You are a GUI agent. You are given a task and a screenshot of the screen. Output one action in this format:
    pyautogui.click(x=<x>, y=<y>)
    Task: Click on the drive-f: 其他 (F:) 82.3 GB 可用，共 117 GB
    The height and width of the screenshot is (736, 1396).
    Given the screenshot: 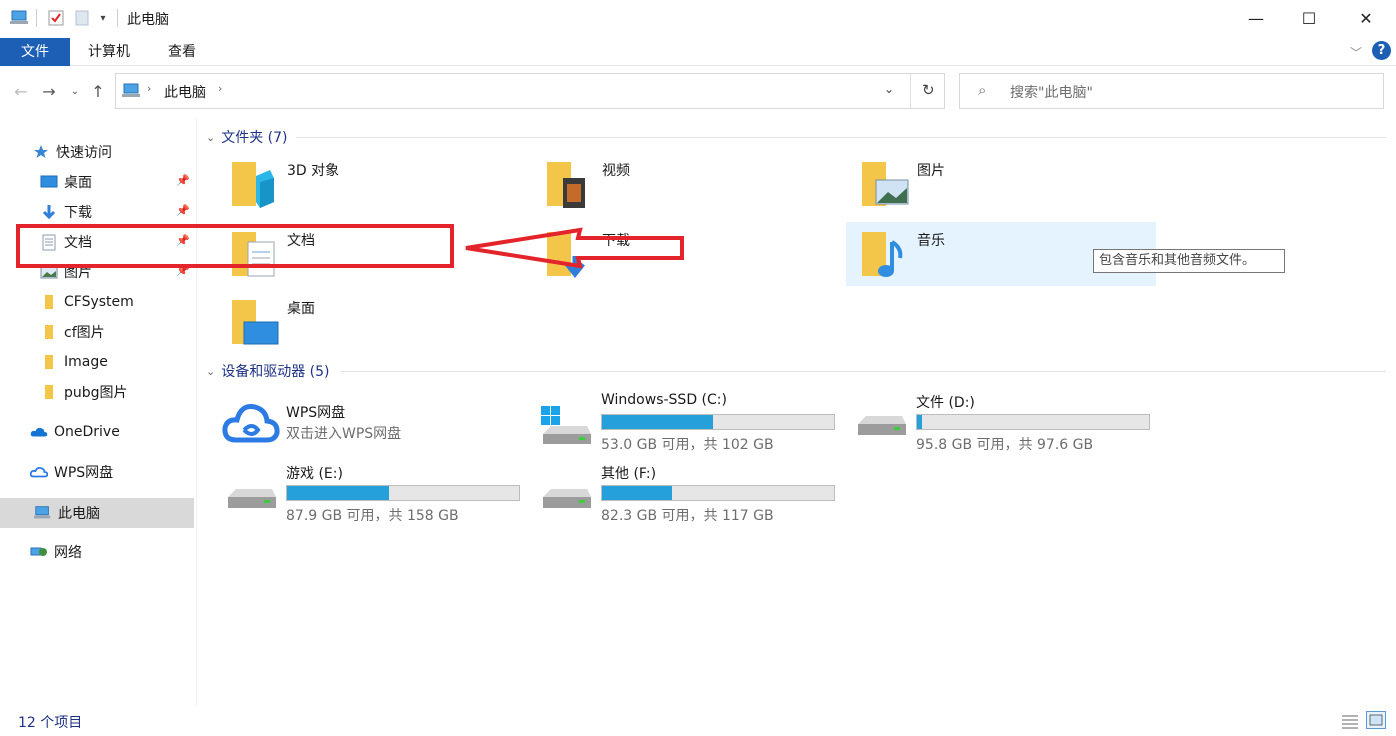 What is the action you would take?
    pyautogui.click(x=690, y=495)
    